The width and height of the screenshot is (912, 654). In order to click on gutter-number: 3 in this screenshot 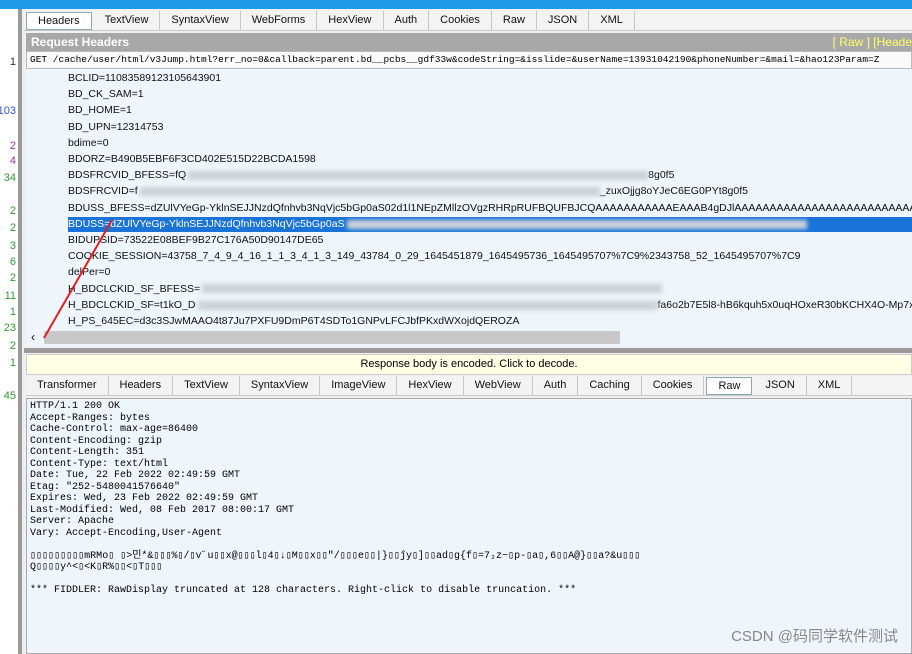, I will do `click(12, 246)`.